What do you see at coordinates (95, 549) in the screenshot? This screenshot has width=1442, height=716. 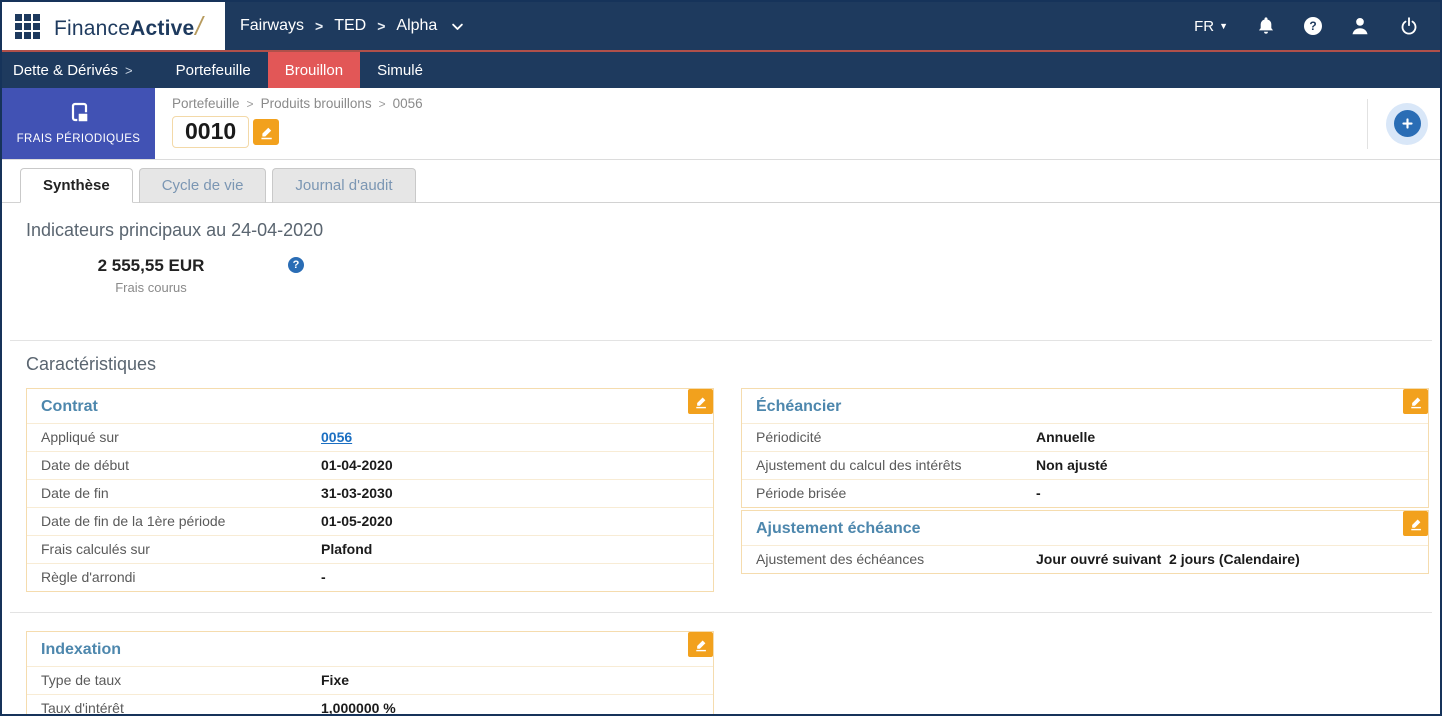 I see `field-label: Frais calculés sur` at bounding box center [95, 549].